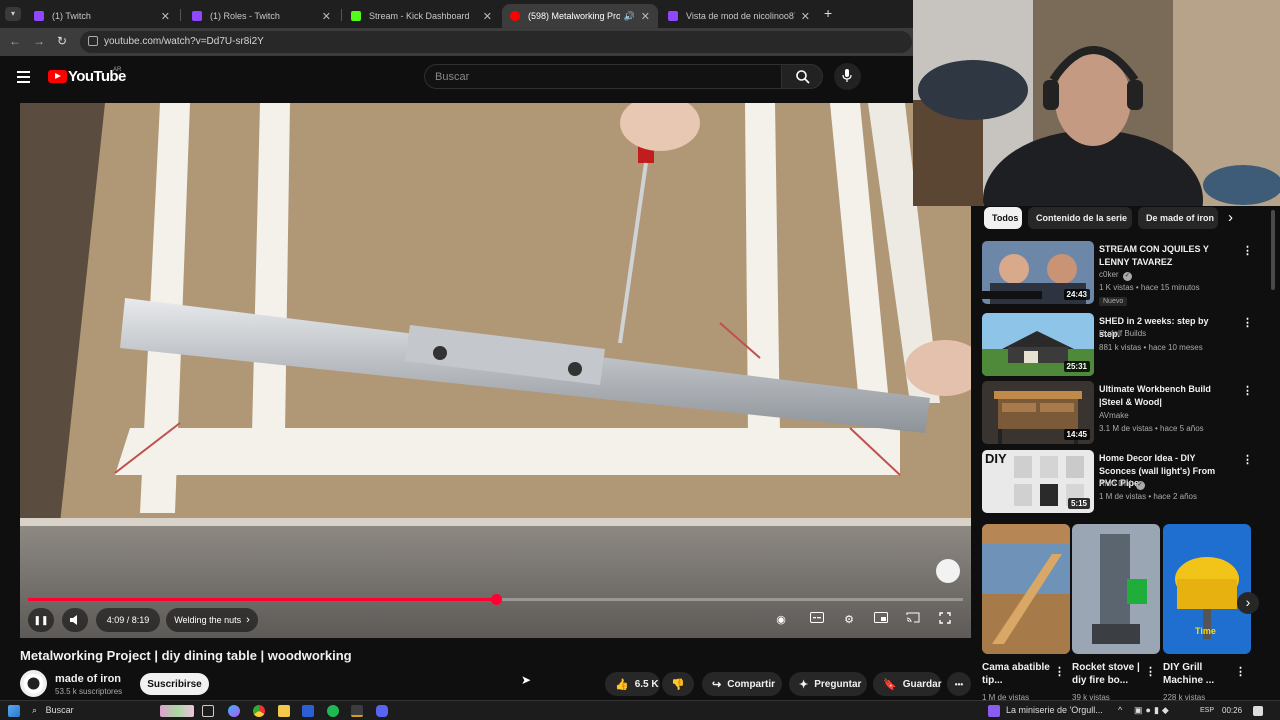 This screenshot has height=720, width=1280. What do you see at coordinates (996, 458) in the screenshot?
I see `thumbnail-text: DIY` at bounding box center [996, 458].